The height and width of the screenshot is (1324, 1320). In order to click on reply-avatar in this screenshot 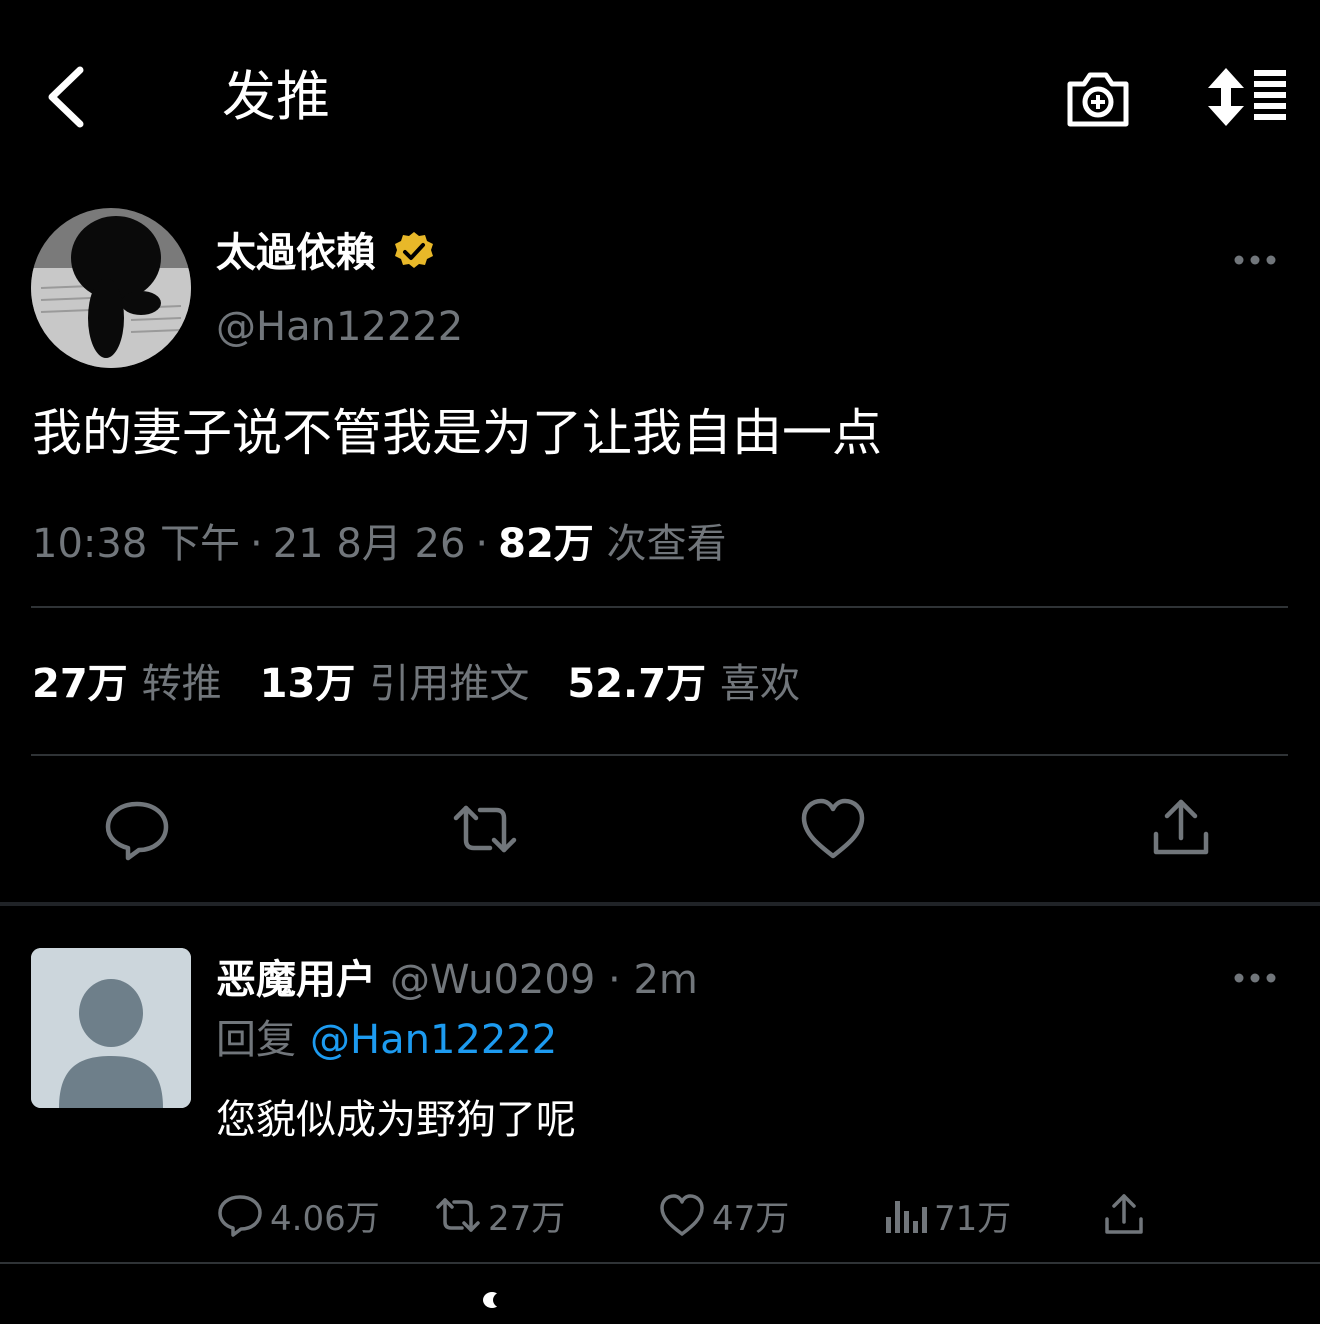, I will do `click(111, 1028)`.